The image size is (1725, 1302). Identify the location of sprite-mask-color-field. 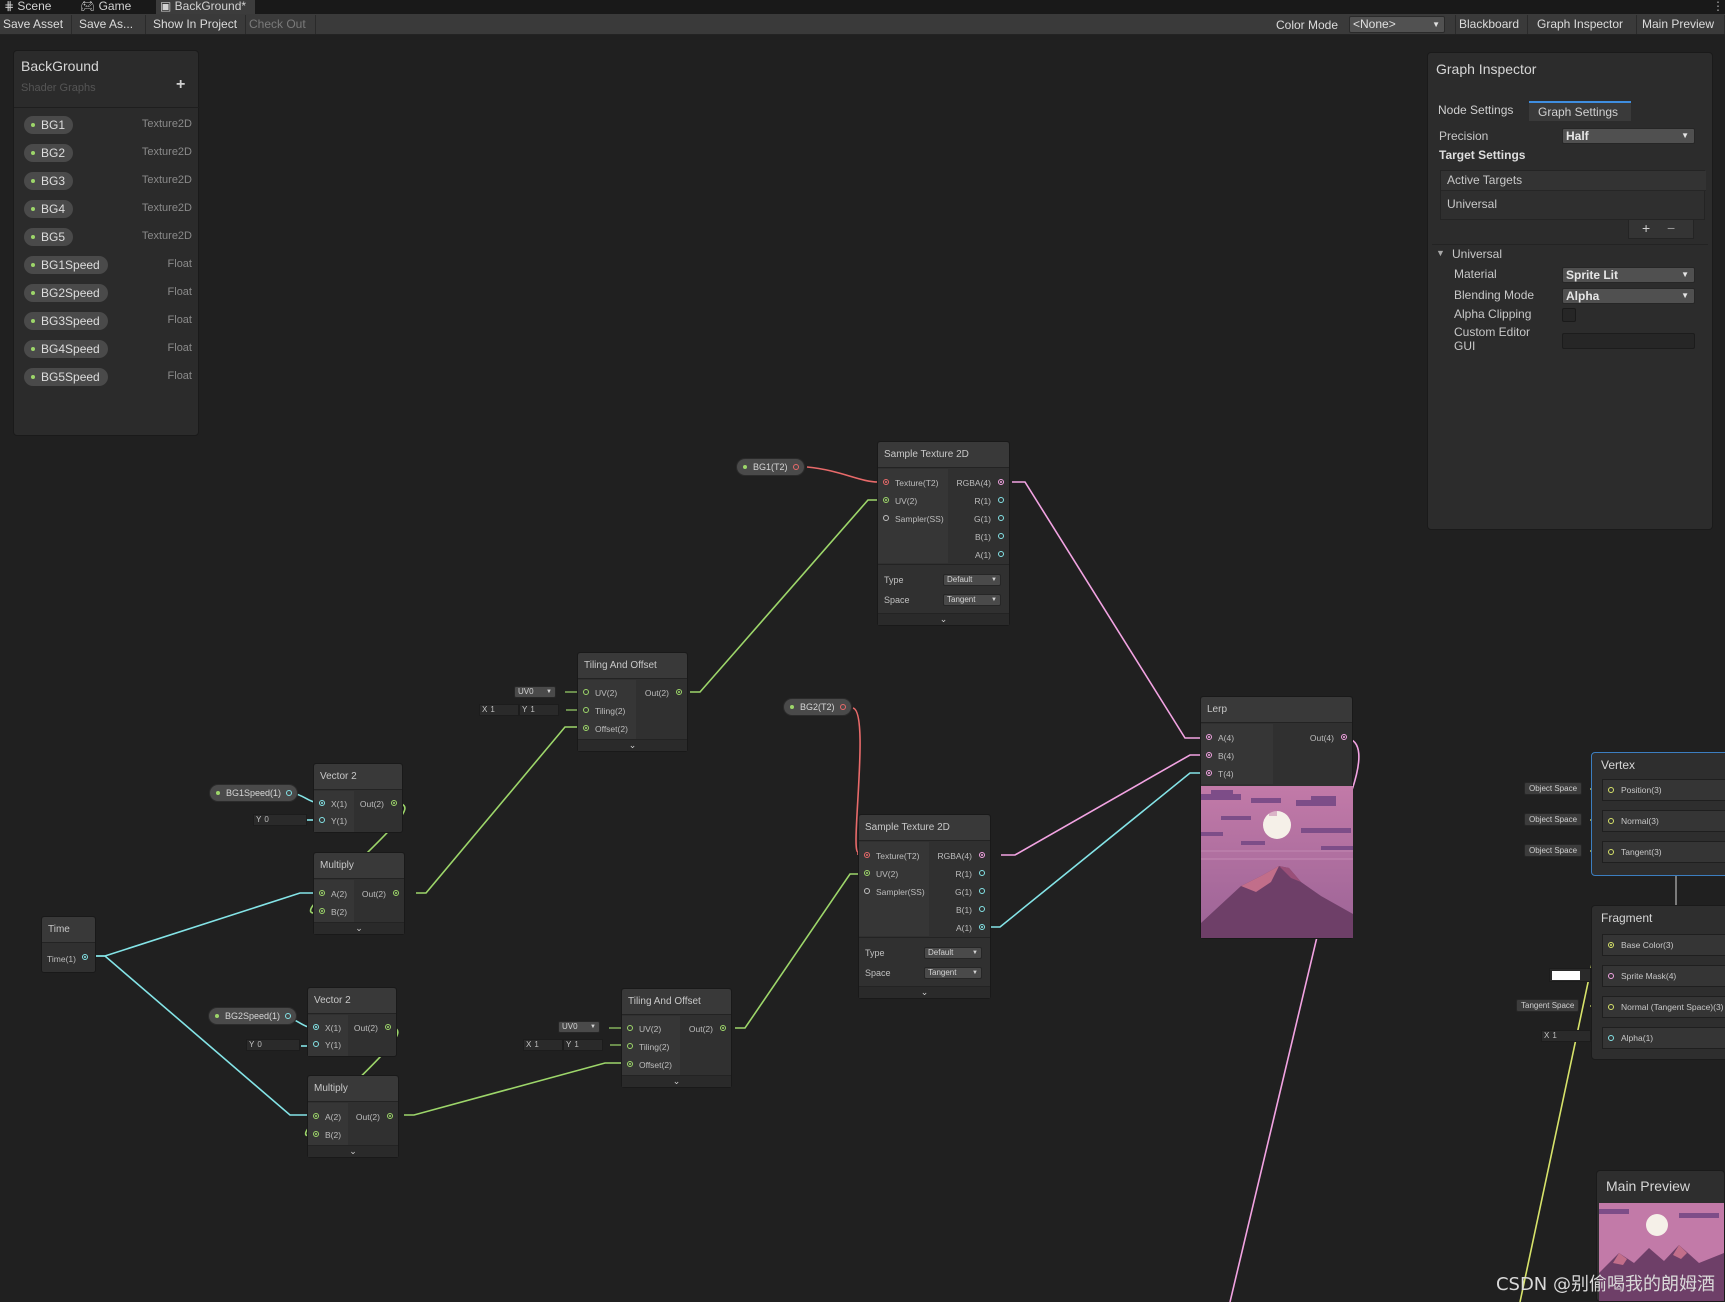
(1570, 975).